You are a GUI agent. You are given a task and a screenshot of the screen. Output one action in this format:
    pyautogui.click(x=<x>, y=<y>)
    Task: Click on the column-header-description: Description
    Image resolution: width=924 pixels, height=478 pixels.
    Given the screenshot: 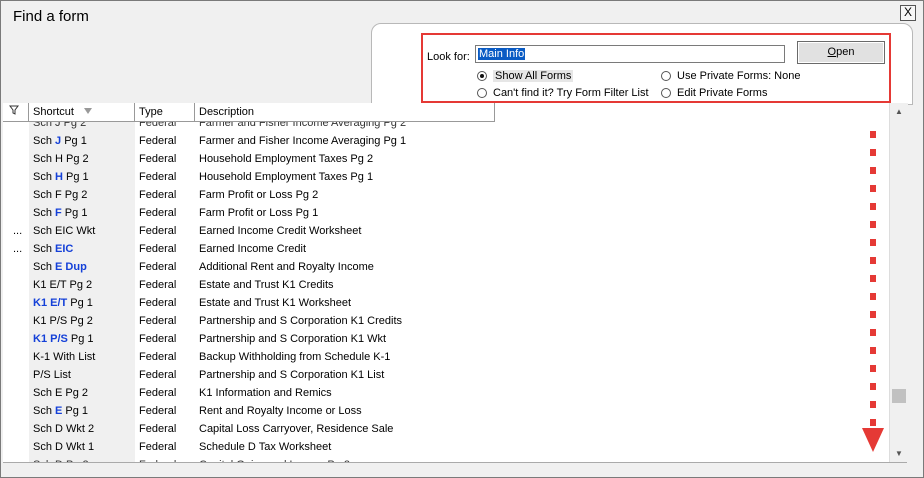 What is the action you would take?
    pyautogui.click(x=345, y=112)
    